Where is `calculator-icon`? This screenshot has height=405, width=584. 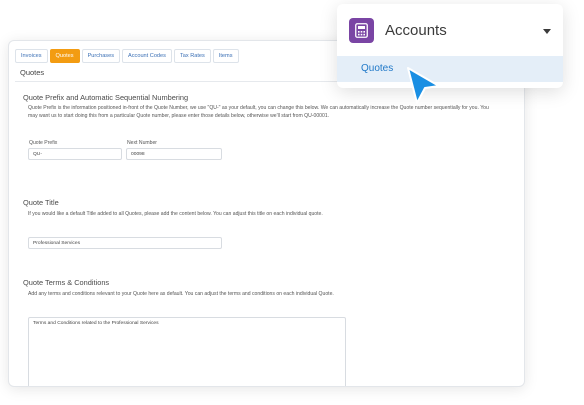
calculator-icon is located at coordinates (361, 30).